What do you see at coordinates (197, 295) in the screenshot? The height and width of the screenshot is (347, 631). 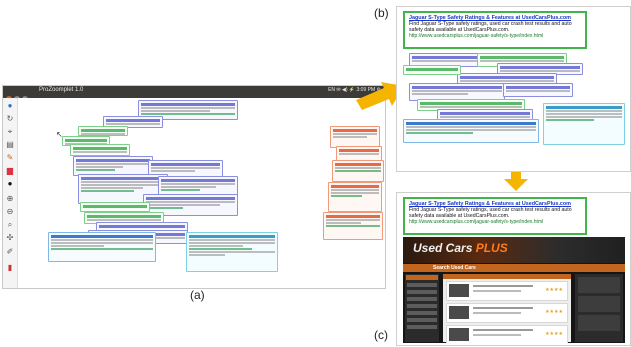 I see `label-a: (a)` at bounding box center [197, 295].